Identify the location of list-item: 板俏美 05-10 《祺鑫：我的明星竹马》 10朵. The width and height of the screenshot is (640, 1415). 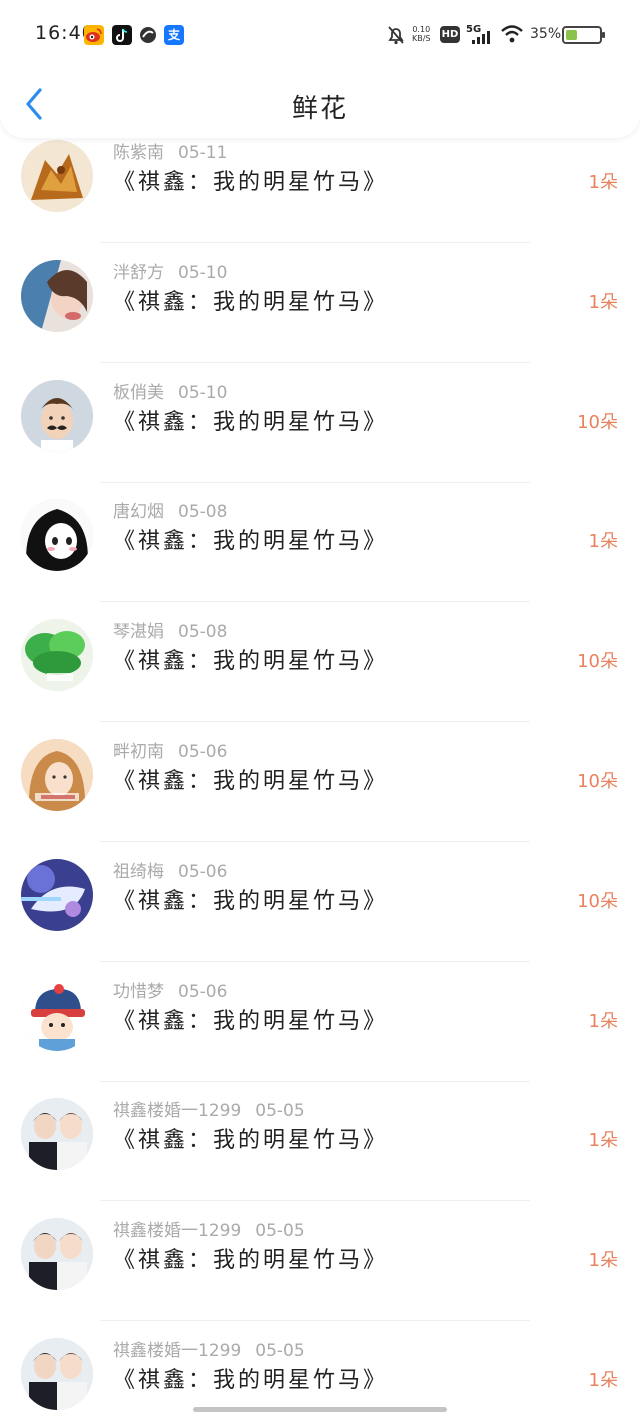
(320, 424).